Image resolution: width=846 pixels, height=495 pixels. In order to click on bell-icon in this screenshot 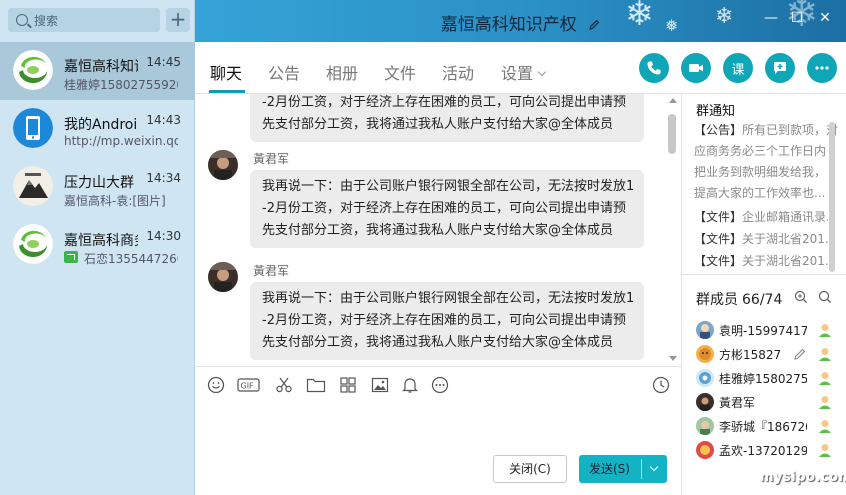, I will do `click(411, 385)`.